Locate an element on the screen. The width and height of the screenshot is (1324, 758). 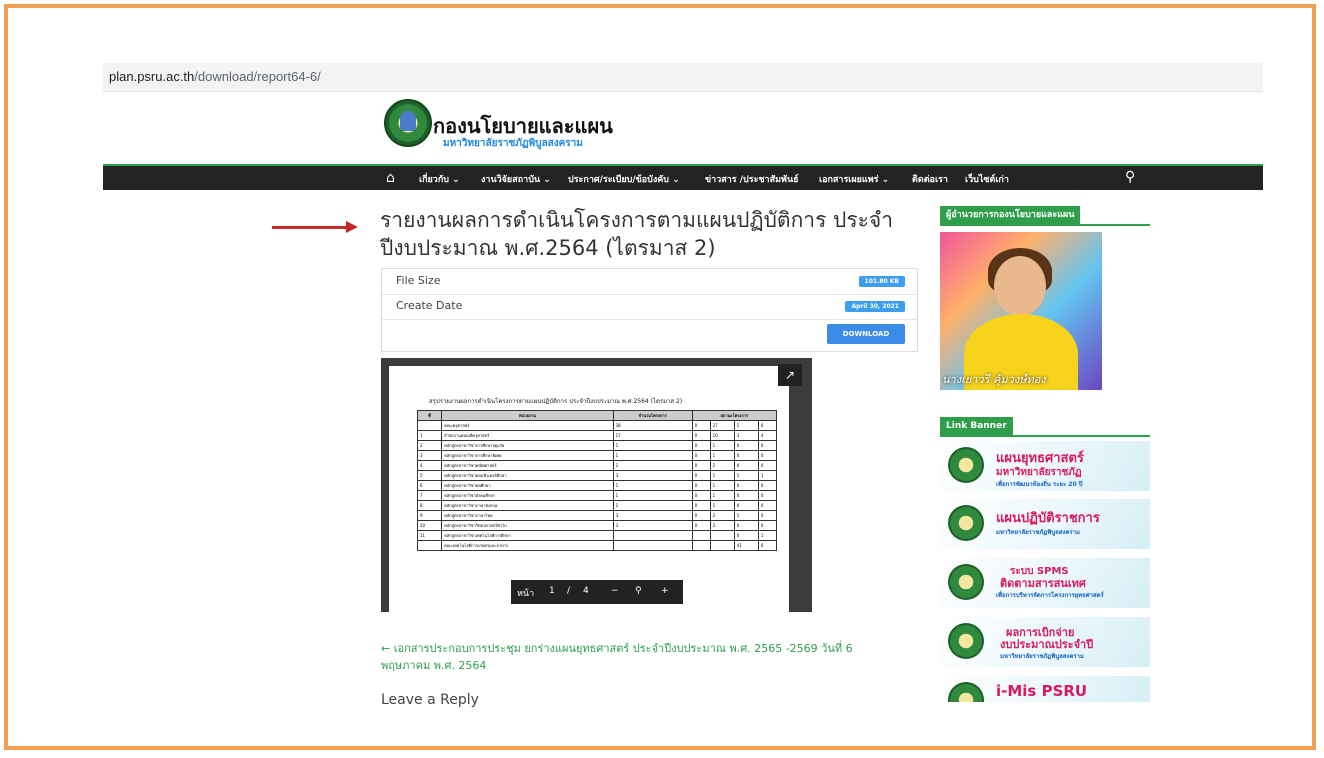
create-date-row: Create Date April 30, 2021 is located at coordinates (649, 307).